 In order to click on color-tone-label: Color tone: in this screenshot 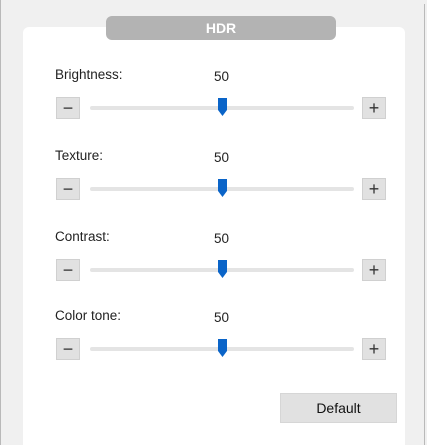, I will do `click(88, 315)`.